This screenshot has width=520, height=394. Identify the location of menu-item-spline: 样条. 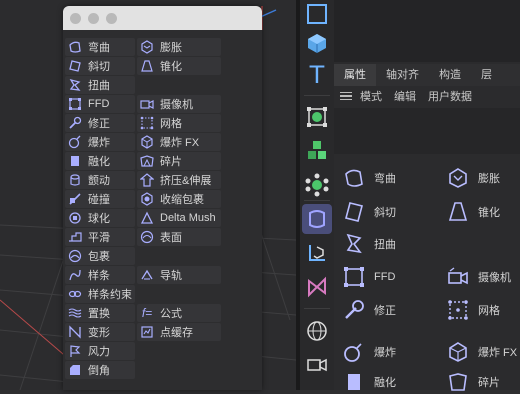
(100, 275).